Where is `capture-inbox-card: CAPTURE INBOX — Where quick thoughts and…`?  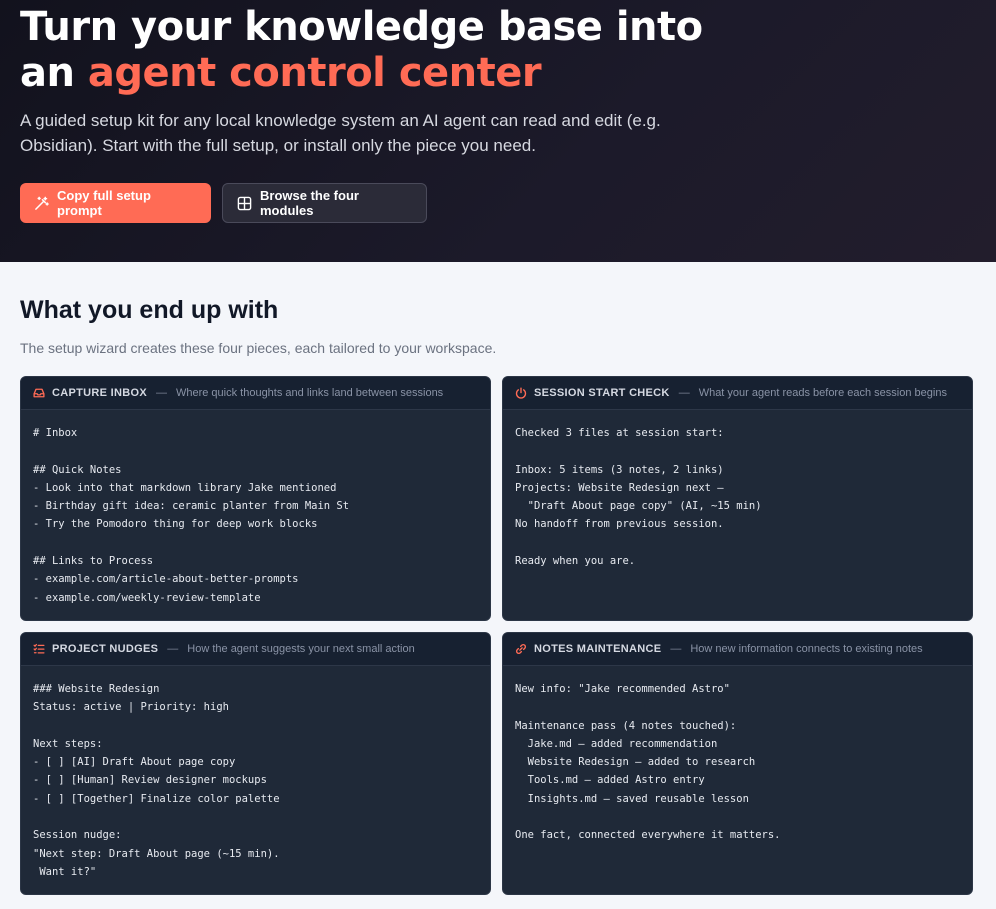
capture-inbox-card: CAPTURE INBOX — Where quick thoughts and… is located at coordinates (255, 498).